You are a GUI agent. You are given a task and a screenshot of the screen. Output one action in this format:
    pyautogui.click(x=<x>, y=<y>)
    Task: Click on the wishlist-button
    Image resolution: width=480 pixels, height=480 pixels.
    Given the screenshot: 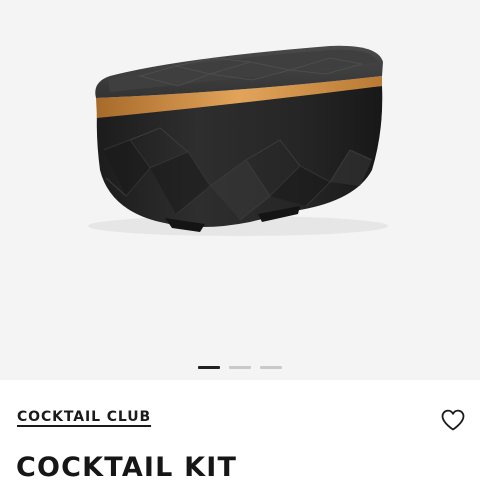 What is the action you would take?
    pyautogui.click(x=453, y=420)
    